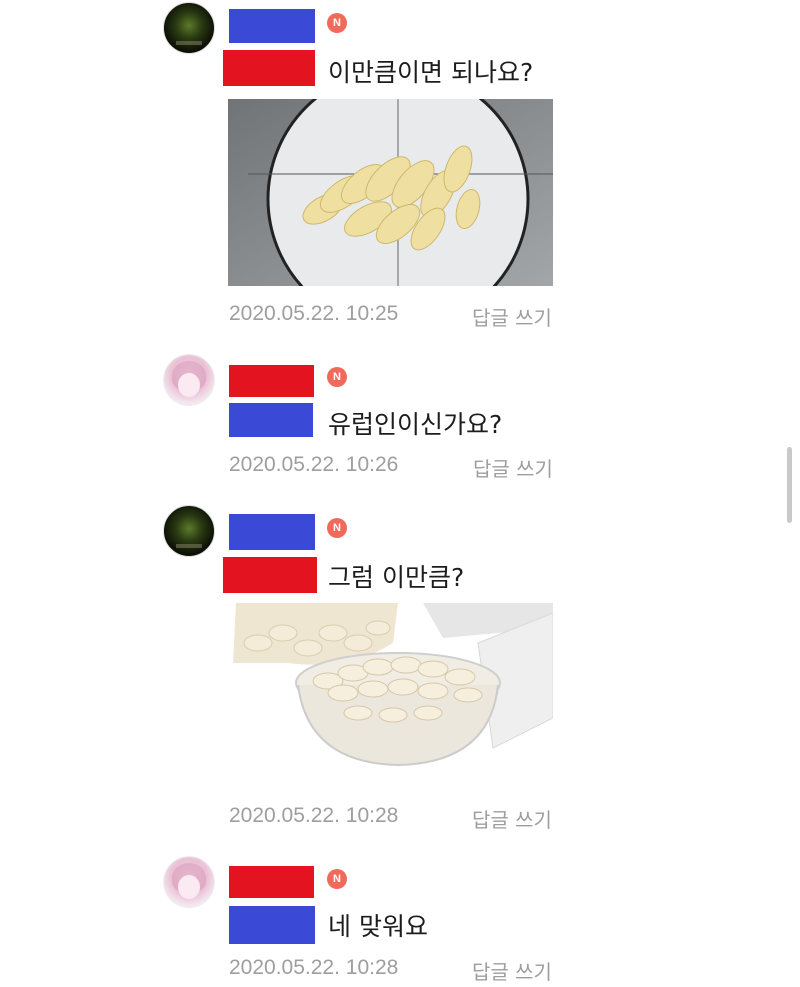 The width and height of the screenshot is (800, 987). Describe the element at coordinates (396, 577) in the screenshot. I see `comment-text: 그럼 이만큼?` at that location.